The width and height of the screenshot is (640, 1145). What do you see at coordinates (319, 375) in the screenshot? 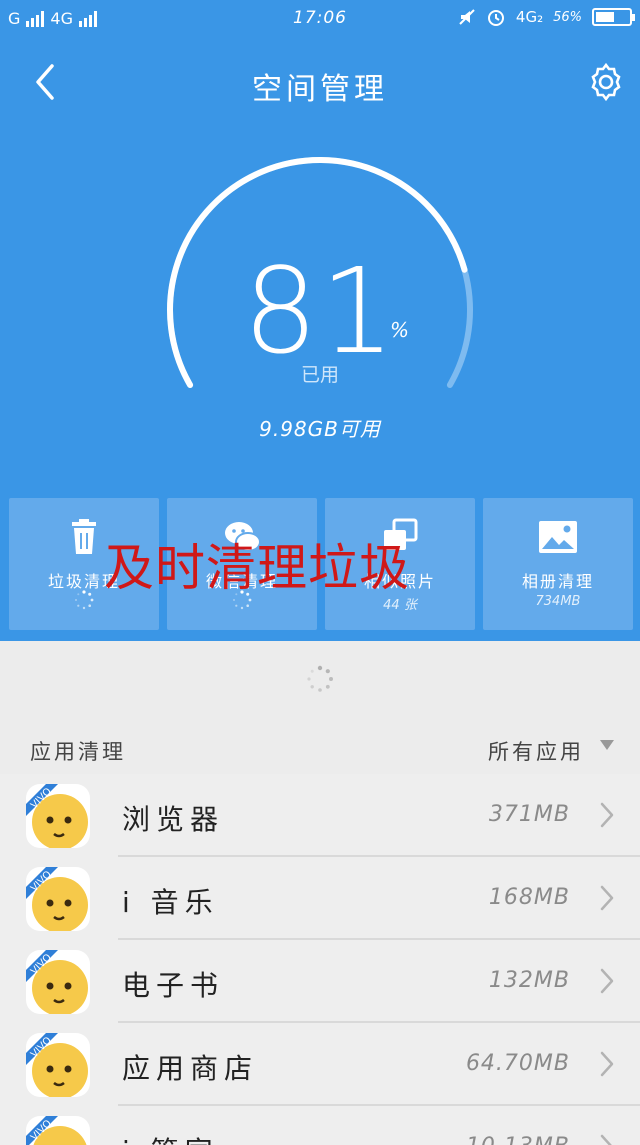
I see `used-label: 已用` at bounding box center [319, 375].